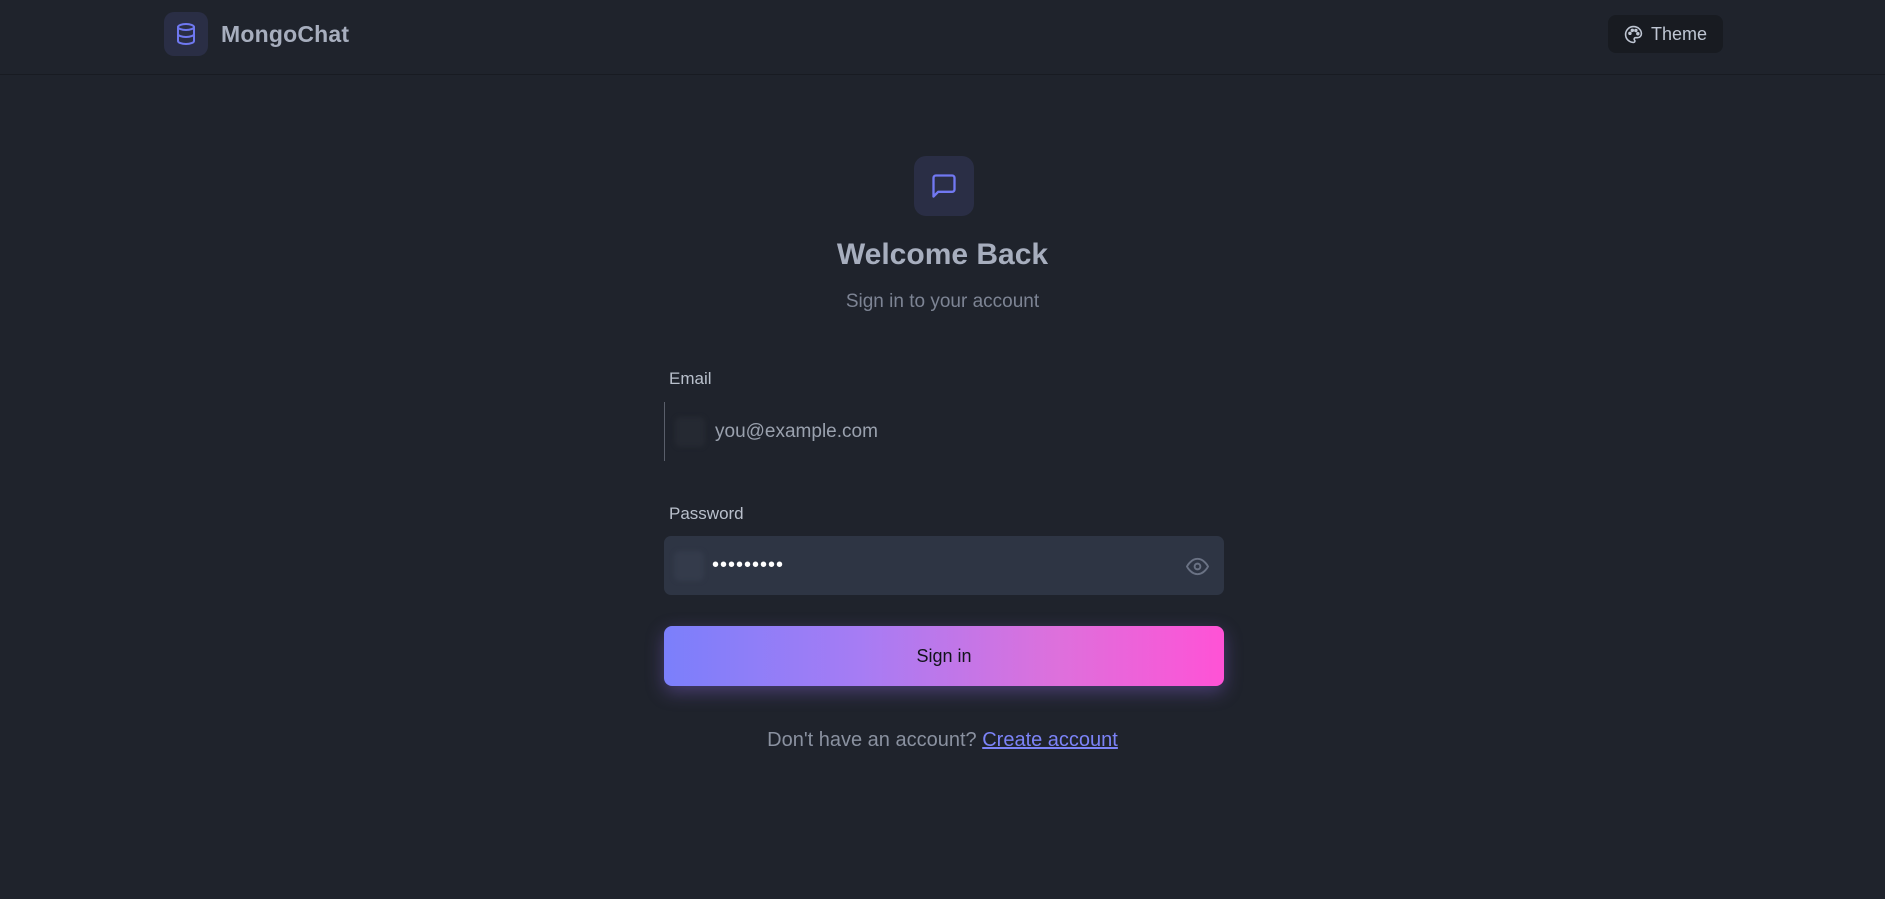 The image size is (1885, 899). What do you see at coordinates (186, 34) in the screenshot?
I see `database-icon` at bounding box center [186, 34].